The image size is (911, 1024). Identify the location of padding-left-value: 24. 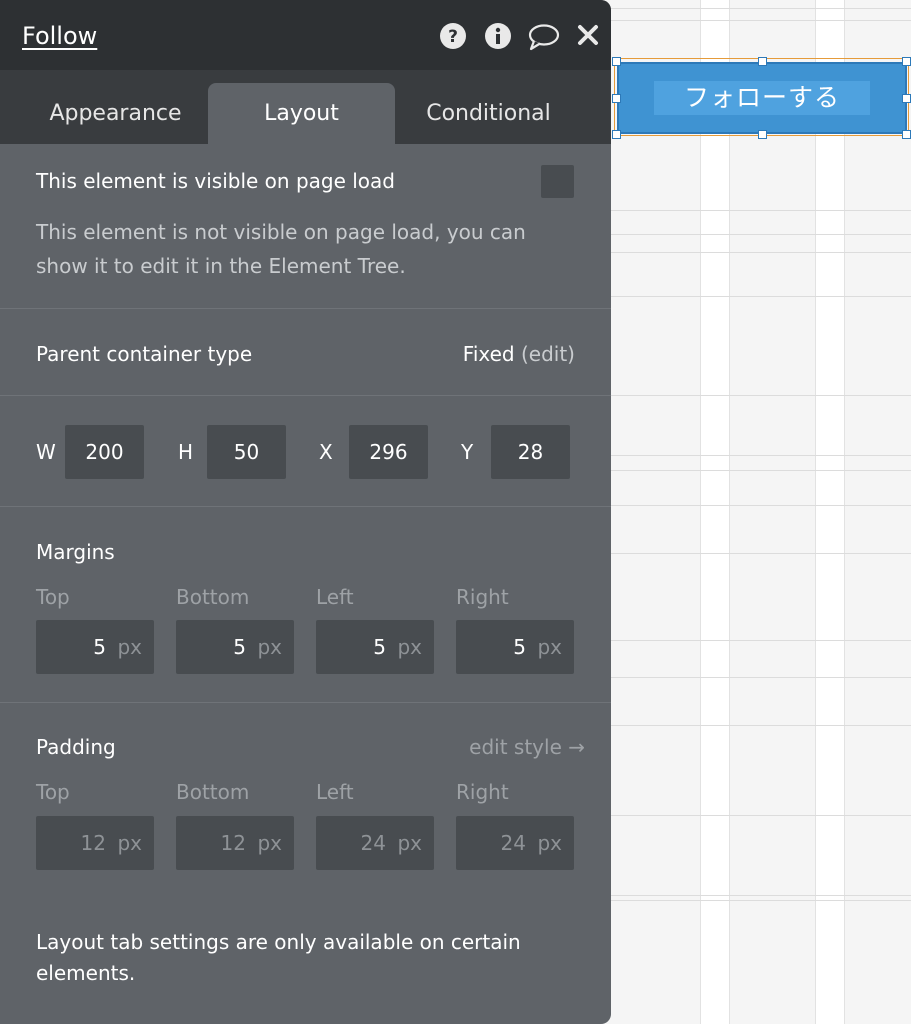
(373, 843).